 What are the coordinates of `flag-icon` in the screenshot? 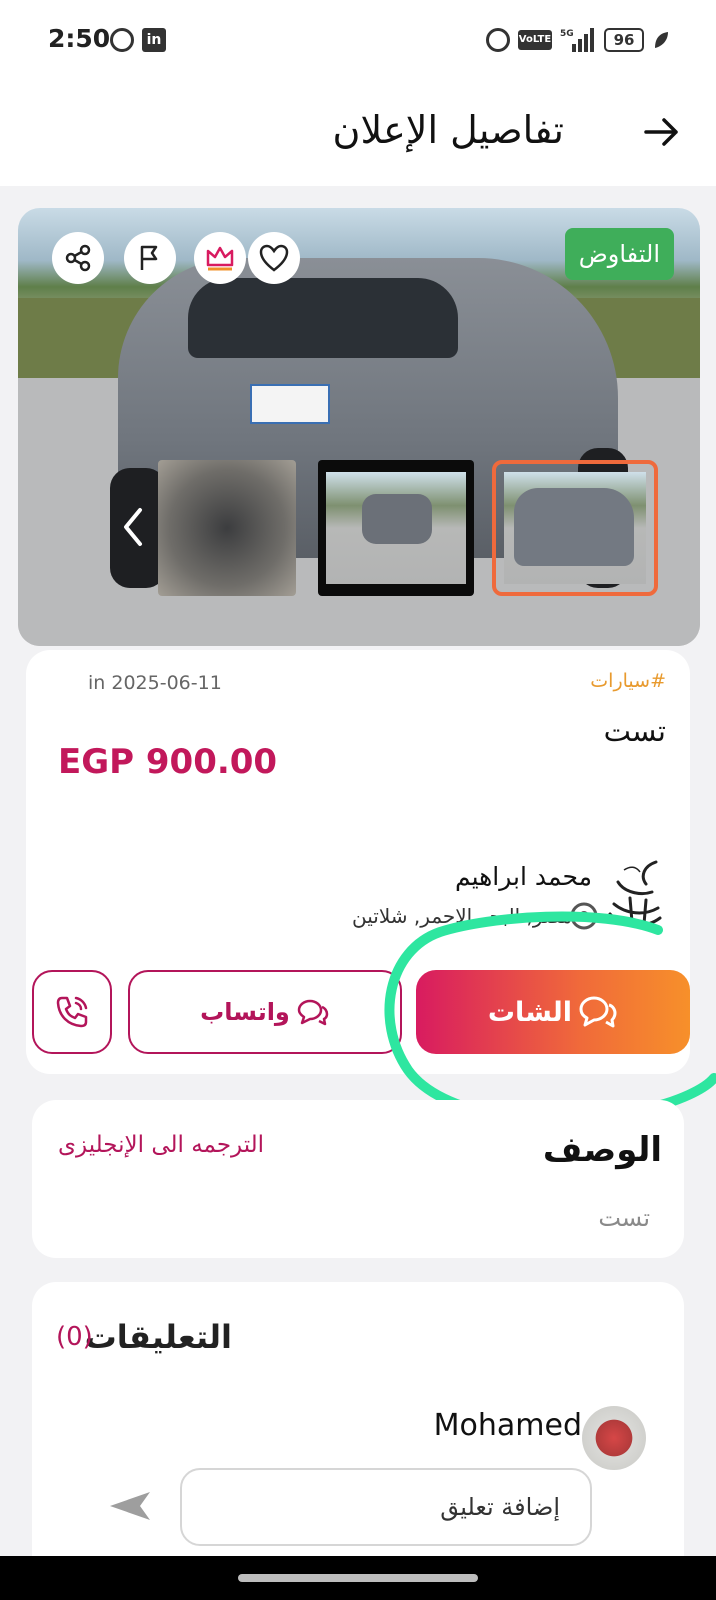 It's located at (149, 257).